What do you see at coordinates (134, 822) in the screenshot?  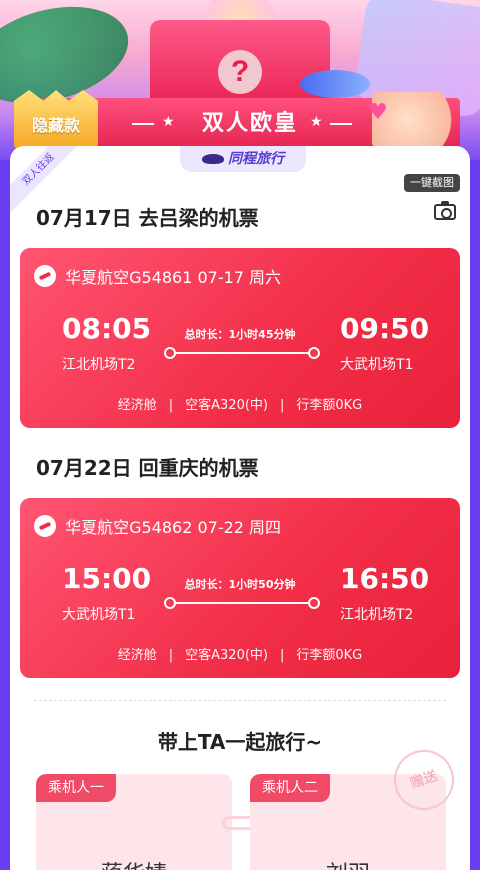 I see `passenger-card-1: 乘机人一 蒋华婧` at bounding box center [134, 822].